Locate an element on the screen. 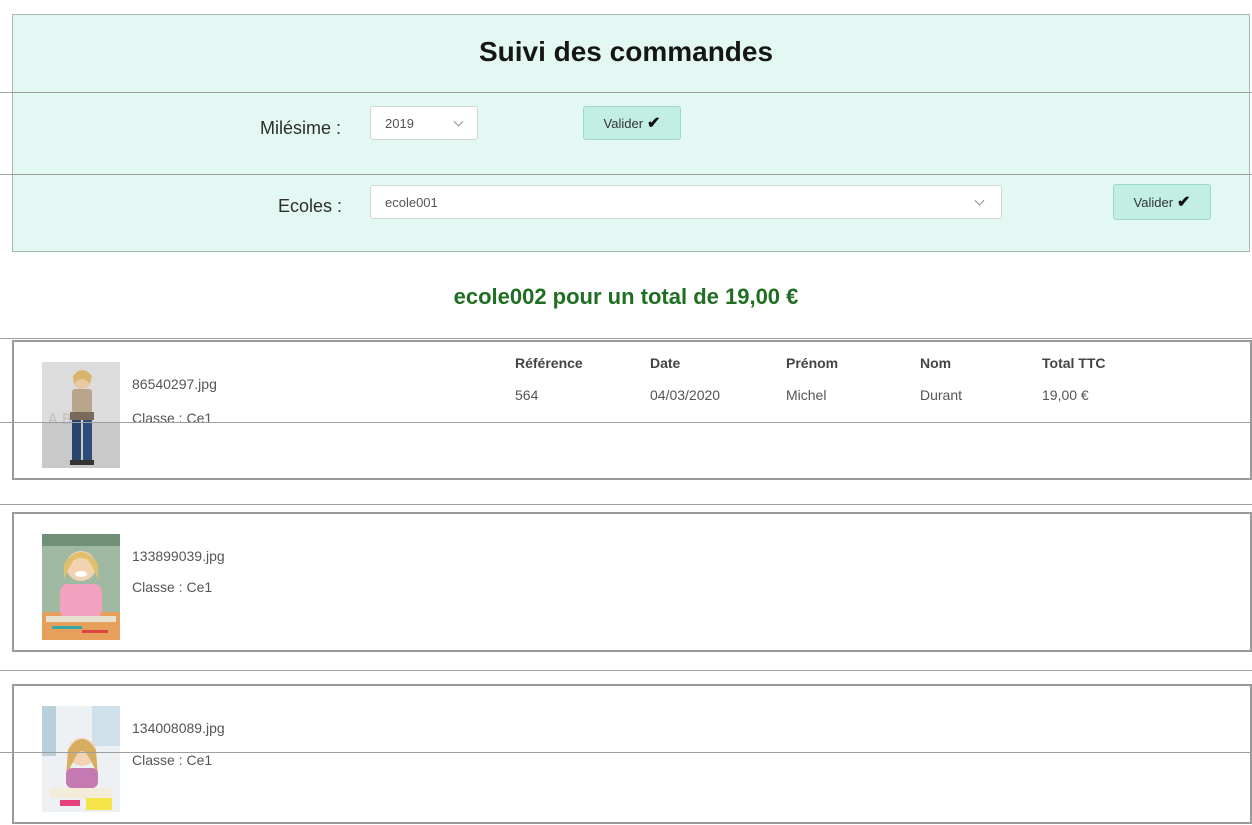 The image size is (1252, 825). photo-filename: 133899039.jpg is located at coordinates (178, 556).